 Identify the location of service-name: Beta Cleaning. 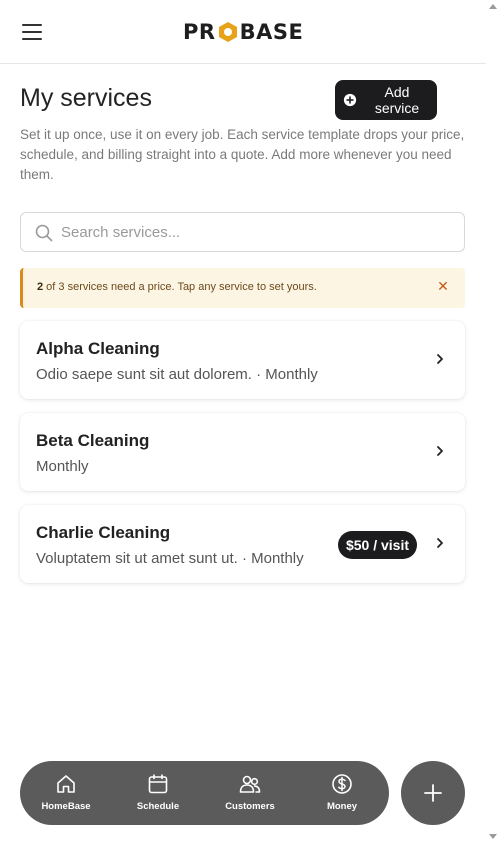
(93, 440).